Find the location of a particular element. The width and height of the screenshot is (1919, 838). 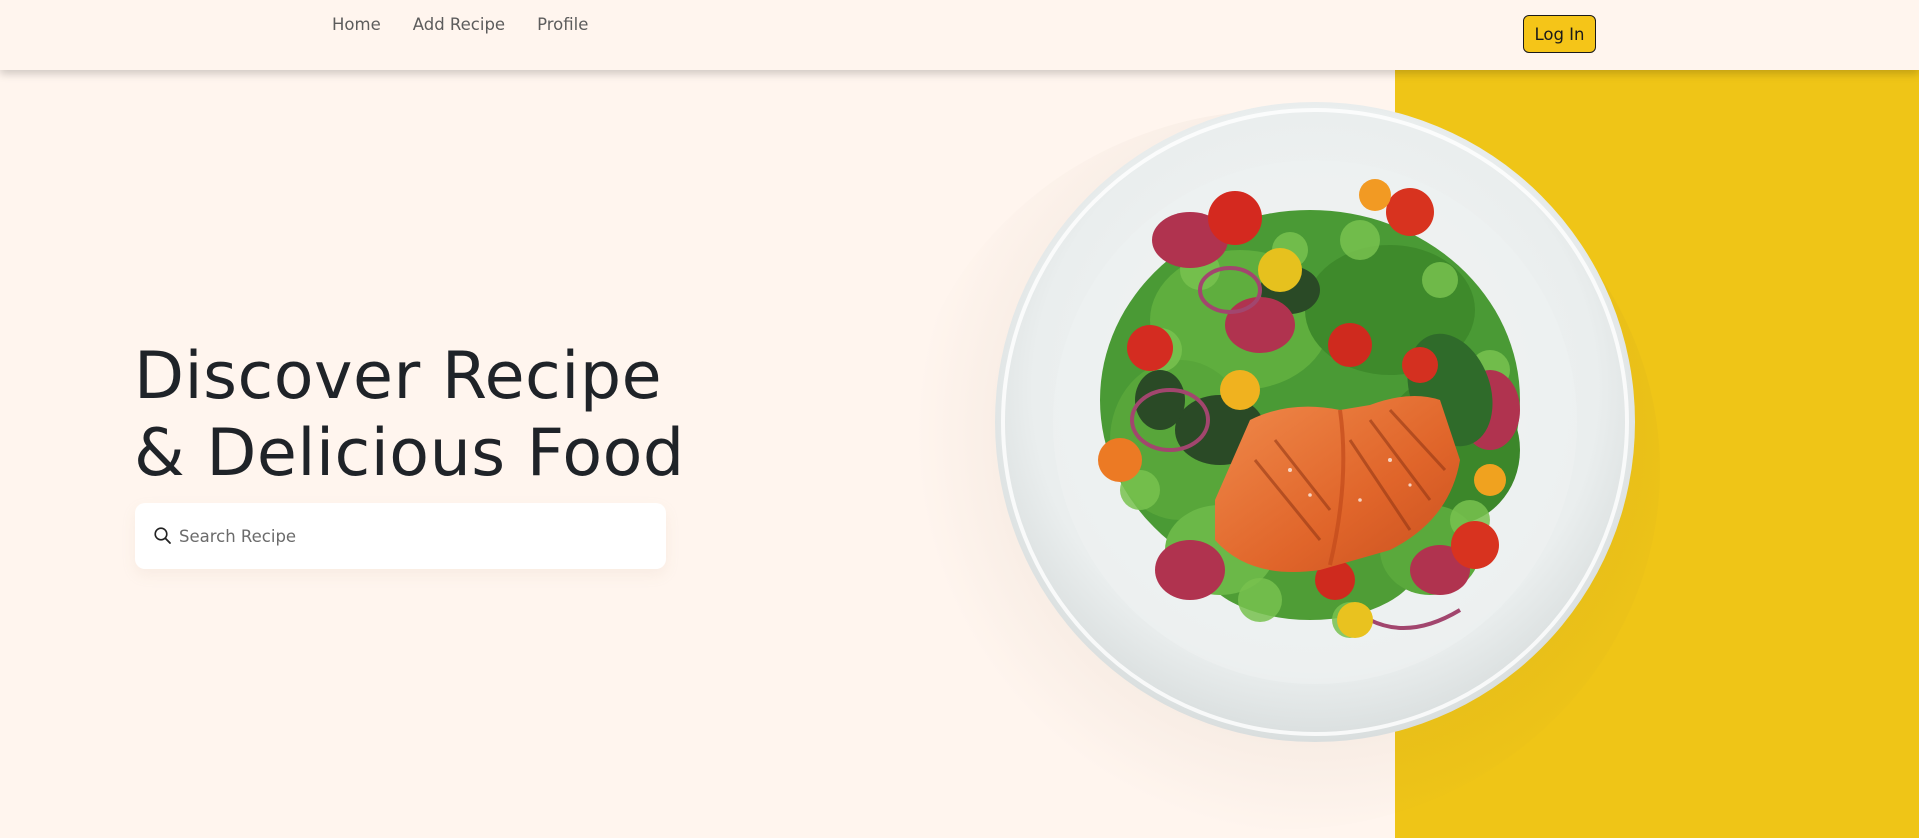

login-button: Log In is located at coordinates (1559, 34).